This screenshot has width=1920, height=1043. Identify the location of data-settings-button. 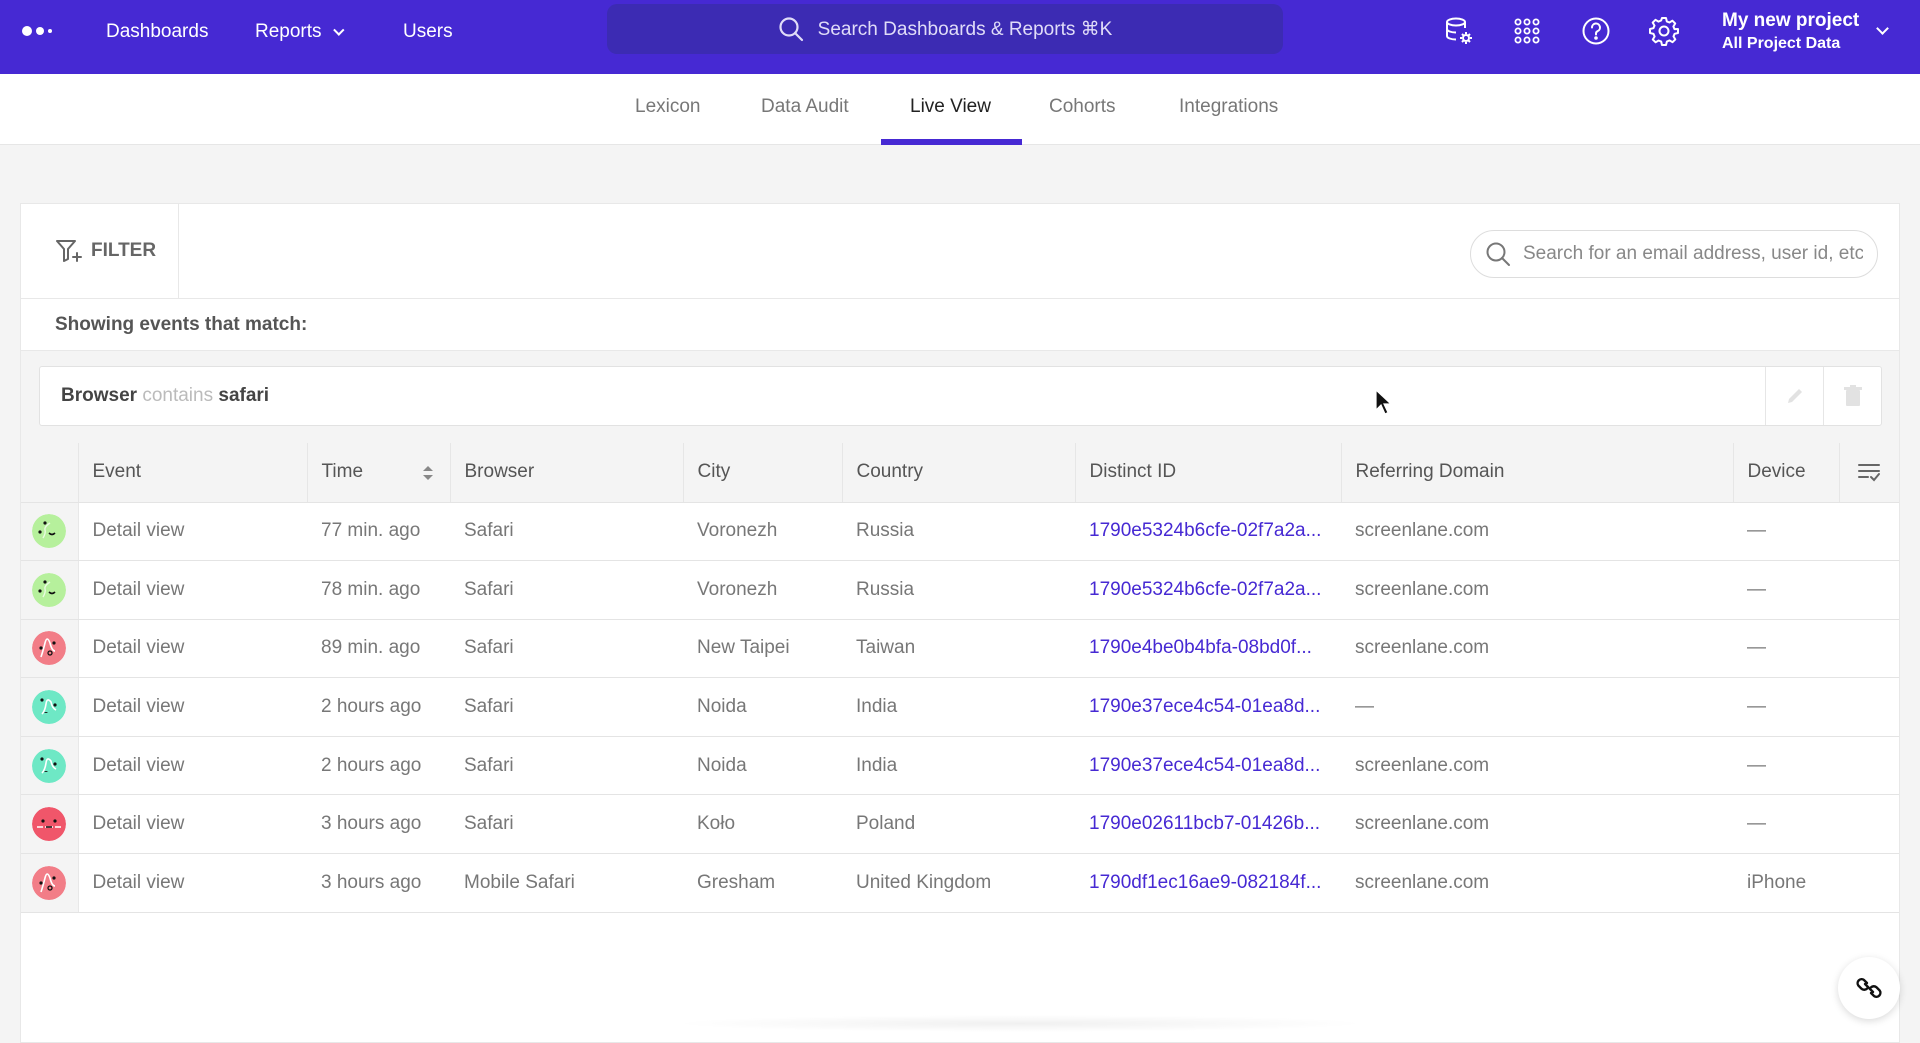
(1459, 31).